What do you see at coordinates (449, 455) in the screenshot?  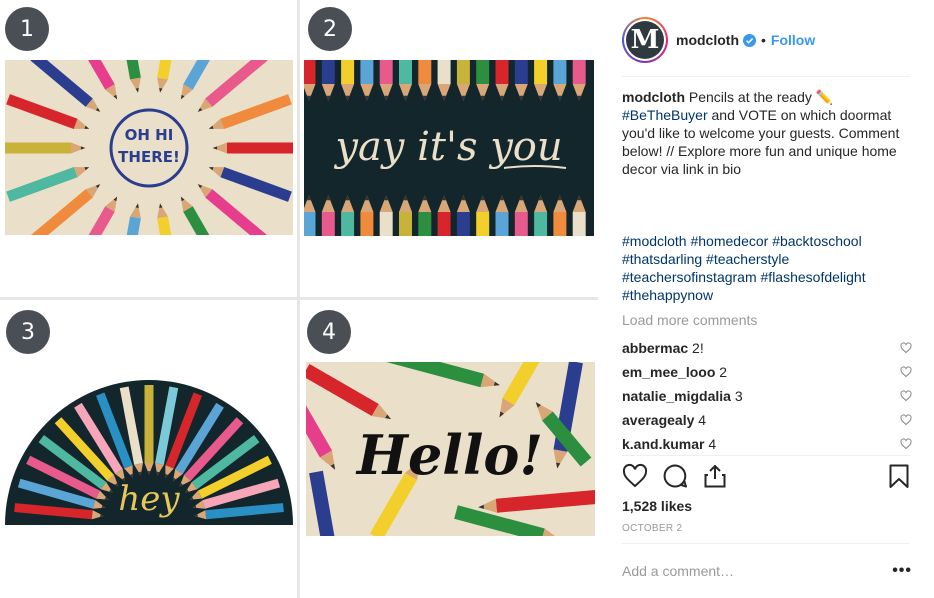 I see `mat-text: Hello!` at bounding box center [449, 455].